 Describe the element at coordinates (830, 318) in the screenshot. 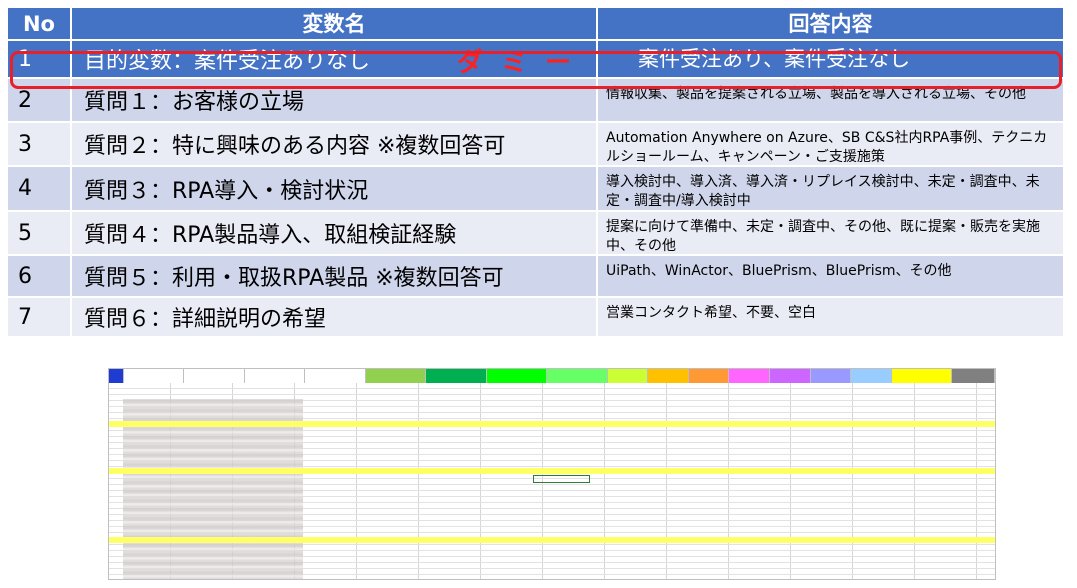

I see `row-answer: 営業コンタクト希望、不要、空白` at that location.